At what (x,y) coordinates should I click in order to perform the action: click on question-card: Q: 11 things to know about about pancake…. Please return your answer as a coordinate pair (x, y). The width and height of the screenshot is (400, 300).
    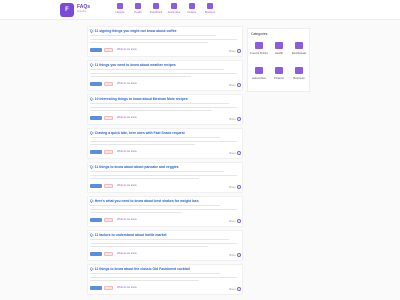
    Looking at the image, I should click on (165, 177).